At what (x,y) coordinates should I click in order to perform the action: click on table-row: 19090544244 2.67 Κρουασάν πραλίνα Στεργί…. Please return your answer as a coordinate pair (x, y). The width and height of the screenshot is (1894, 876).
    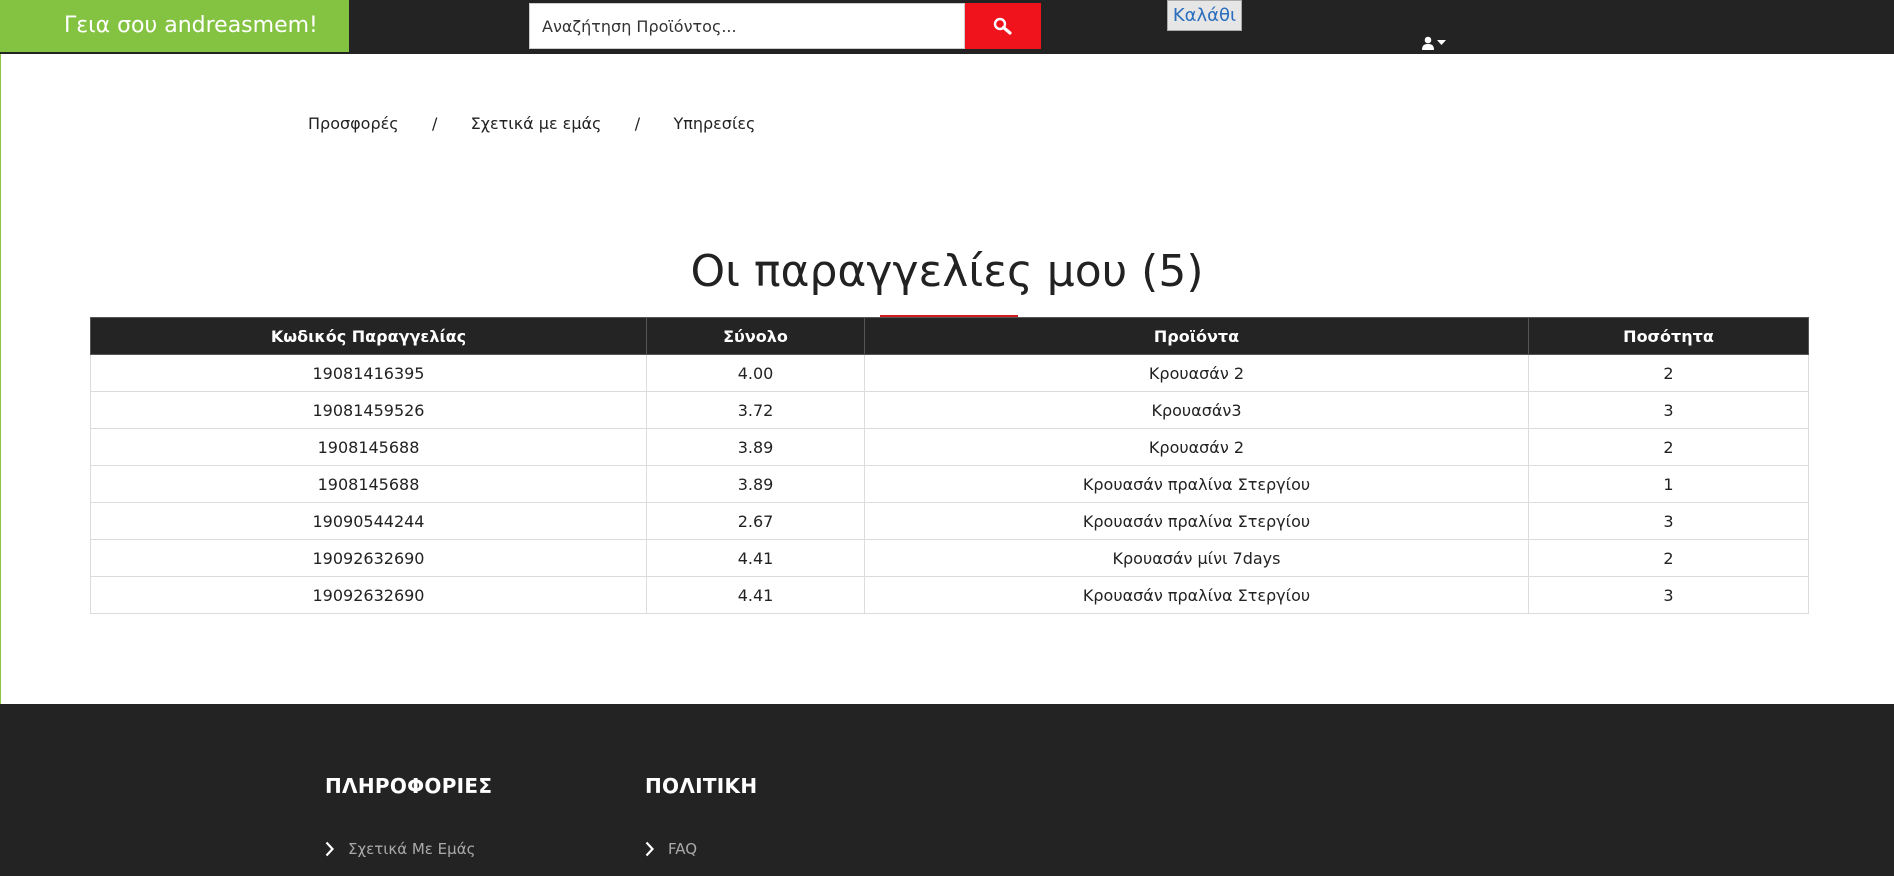
    Looking at the image, I should click on (949, 521).